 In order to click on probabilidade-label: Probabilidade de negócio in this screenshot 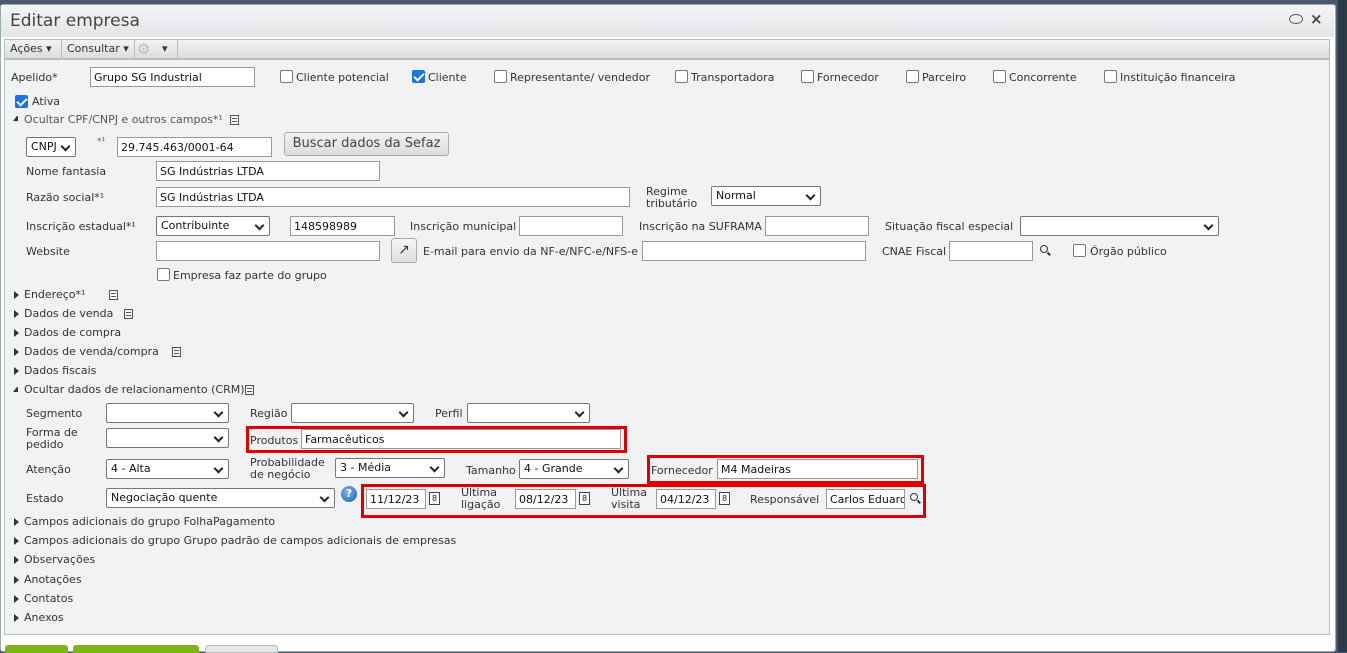, I will do `click(287, 468)`.